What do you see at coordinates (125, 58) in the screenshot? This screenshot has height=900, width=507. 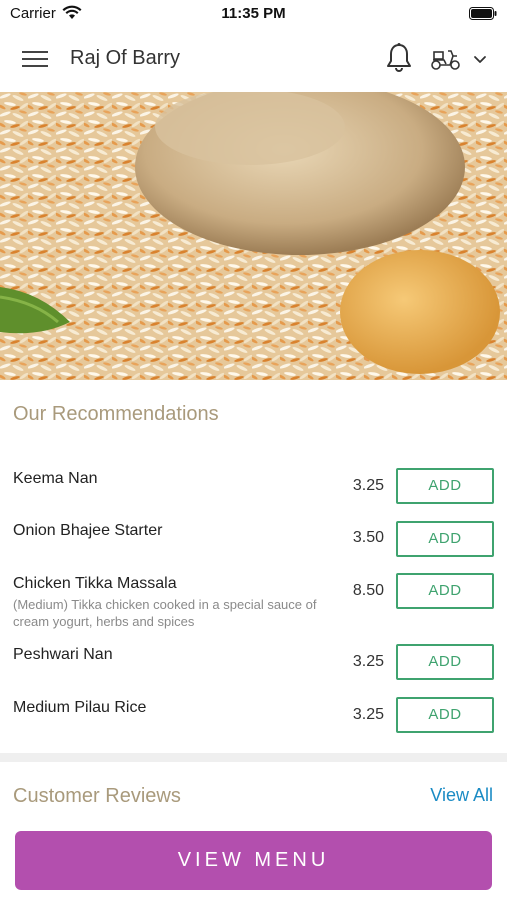 I see `app-title: Raj Of Barry` at bounding box center [125, 58].